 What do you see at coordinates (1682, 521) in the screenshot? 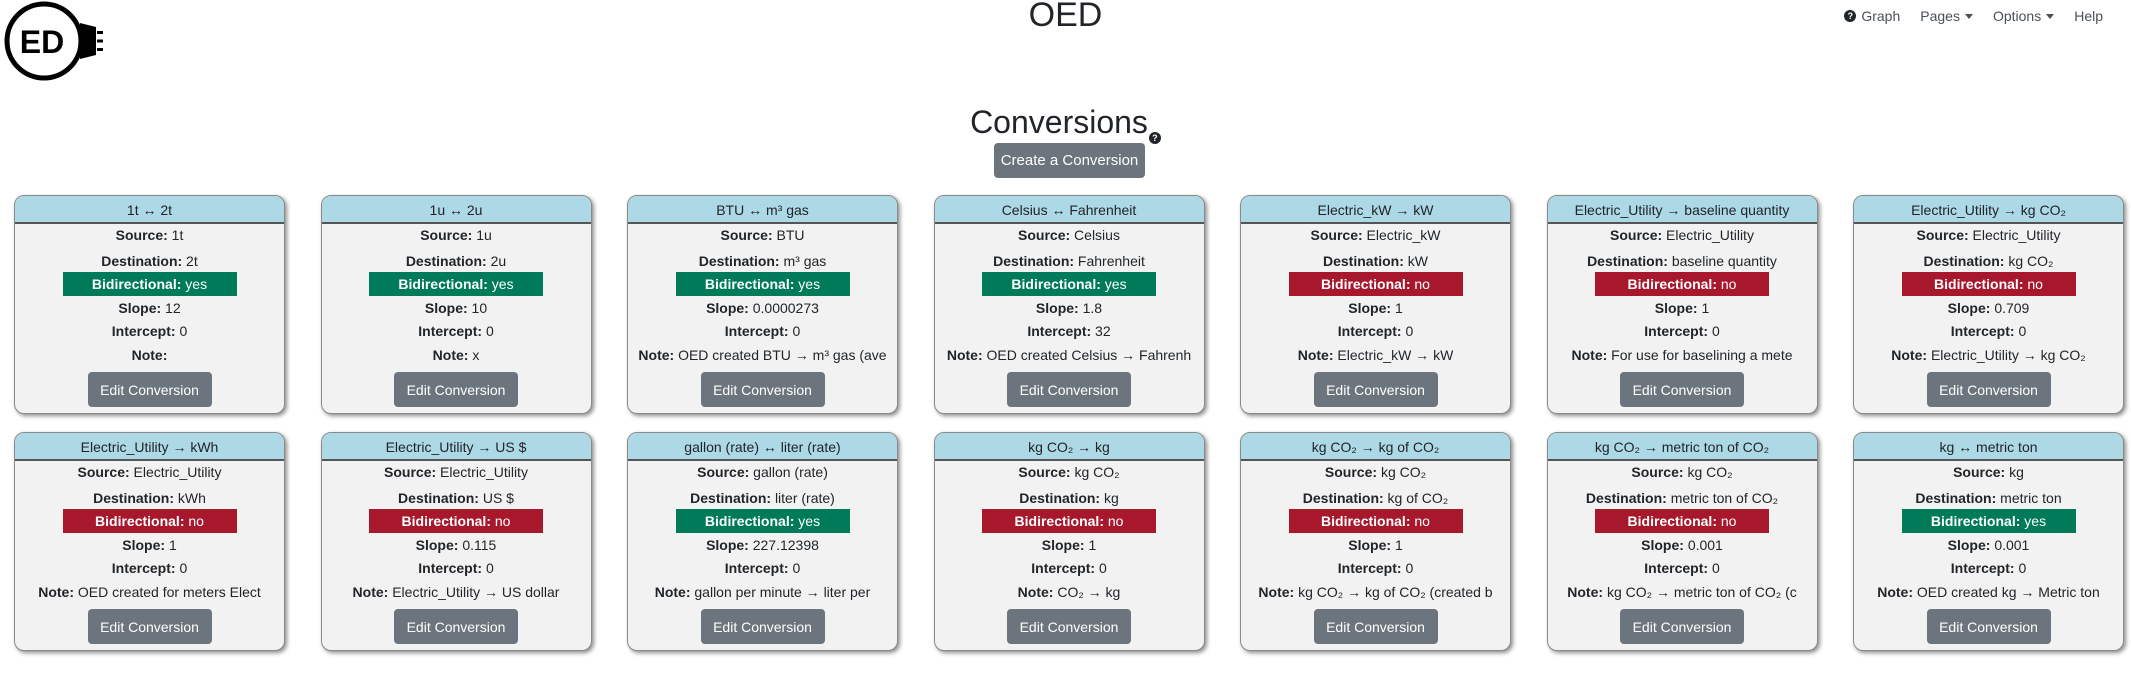
I see `bidirectional-badge: Bidirectional: no` at bounding box center [1682, 521].